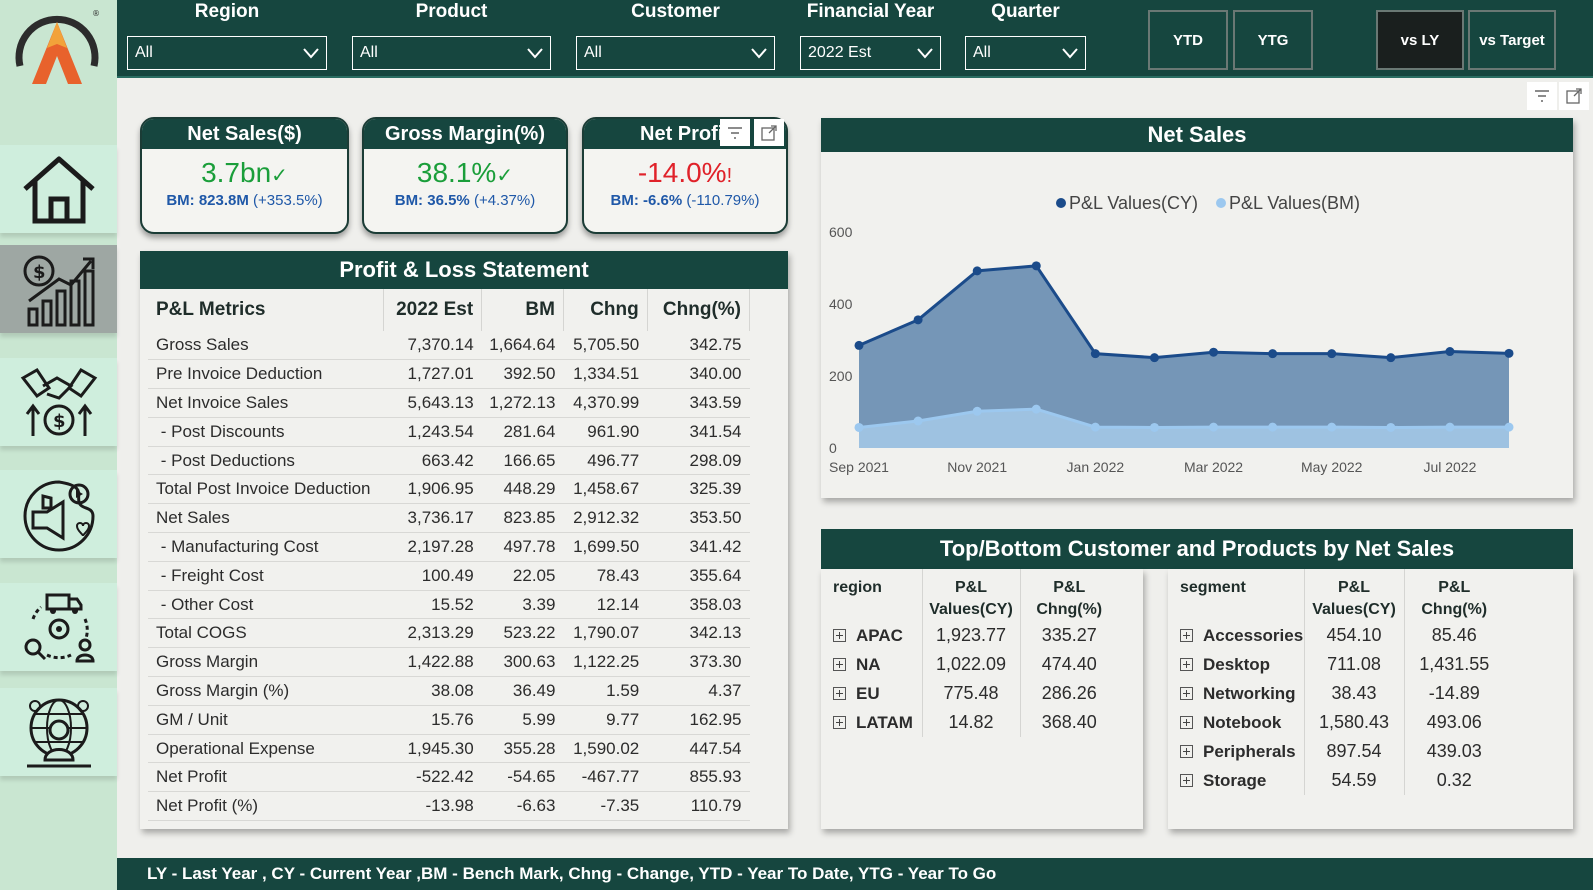  Describe the element at coordinates (522, 310) in the screenshot. I see `pl-col-header: BM` at that location.